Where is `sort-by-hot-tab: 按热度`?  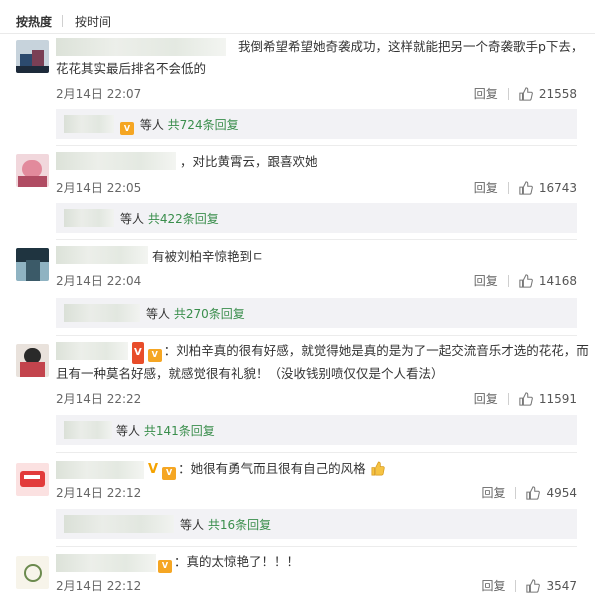 sort-by-hot-tab: 按热度 is located at coordinates (34, 21).